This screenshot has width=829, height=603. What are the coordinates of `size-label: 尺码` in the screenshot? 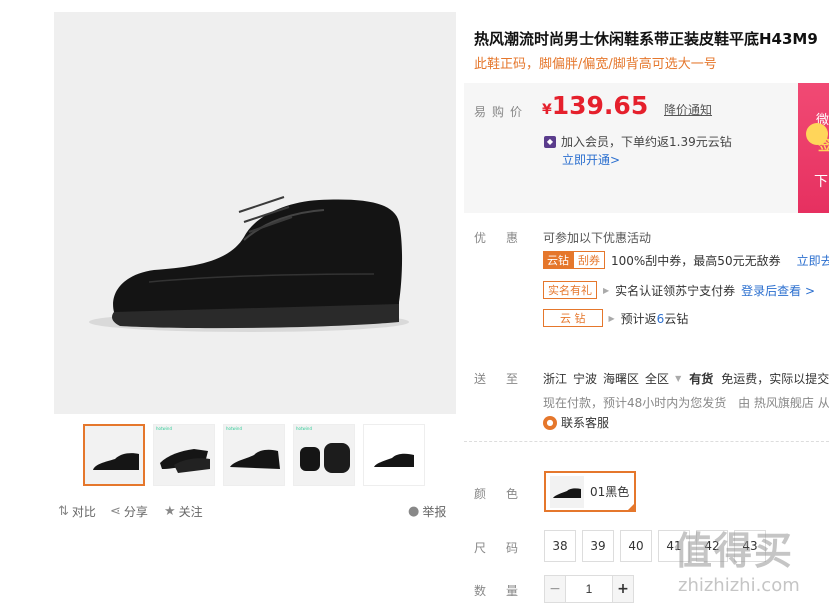 It's located at (506, 548).